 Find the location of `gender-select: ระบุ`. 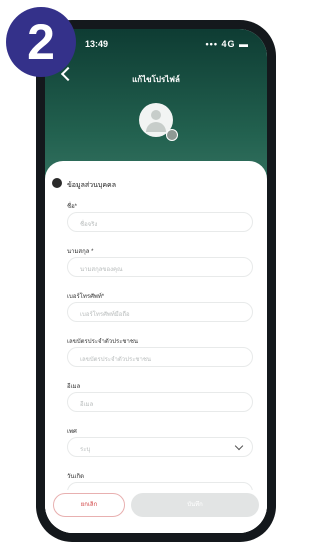

gender-select: ระบุ is located at coordinates (160, 447).